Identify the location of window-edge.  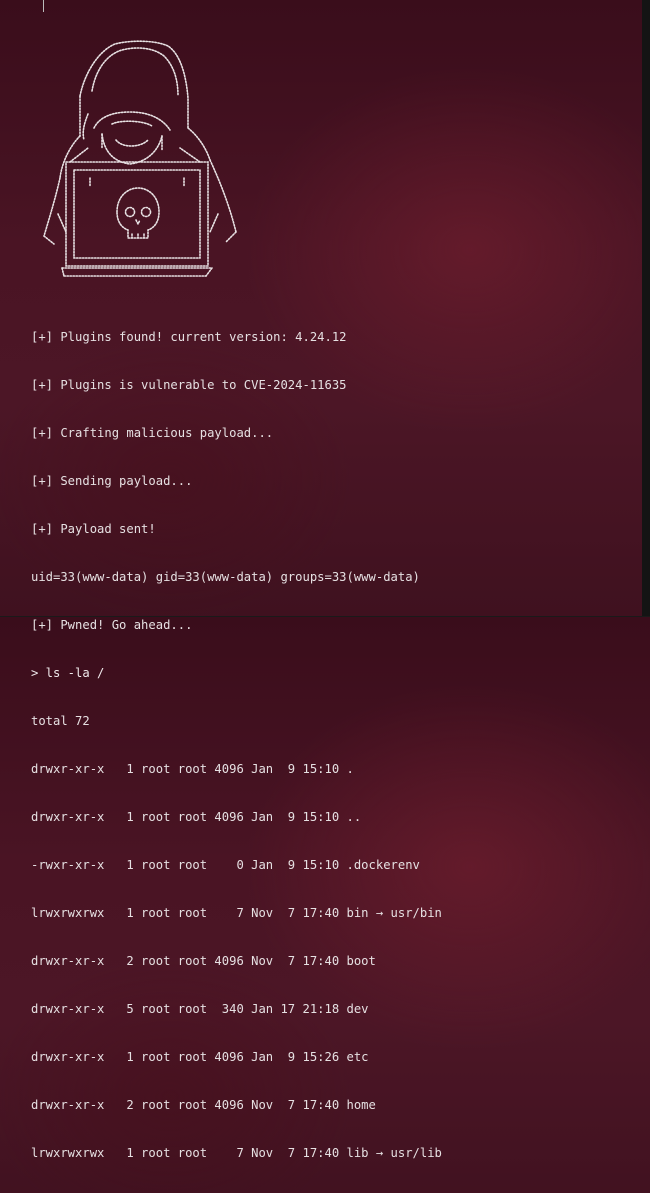
(22, 6).